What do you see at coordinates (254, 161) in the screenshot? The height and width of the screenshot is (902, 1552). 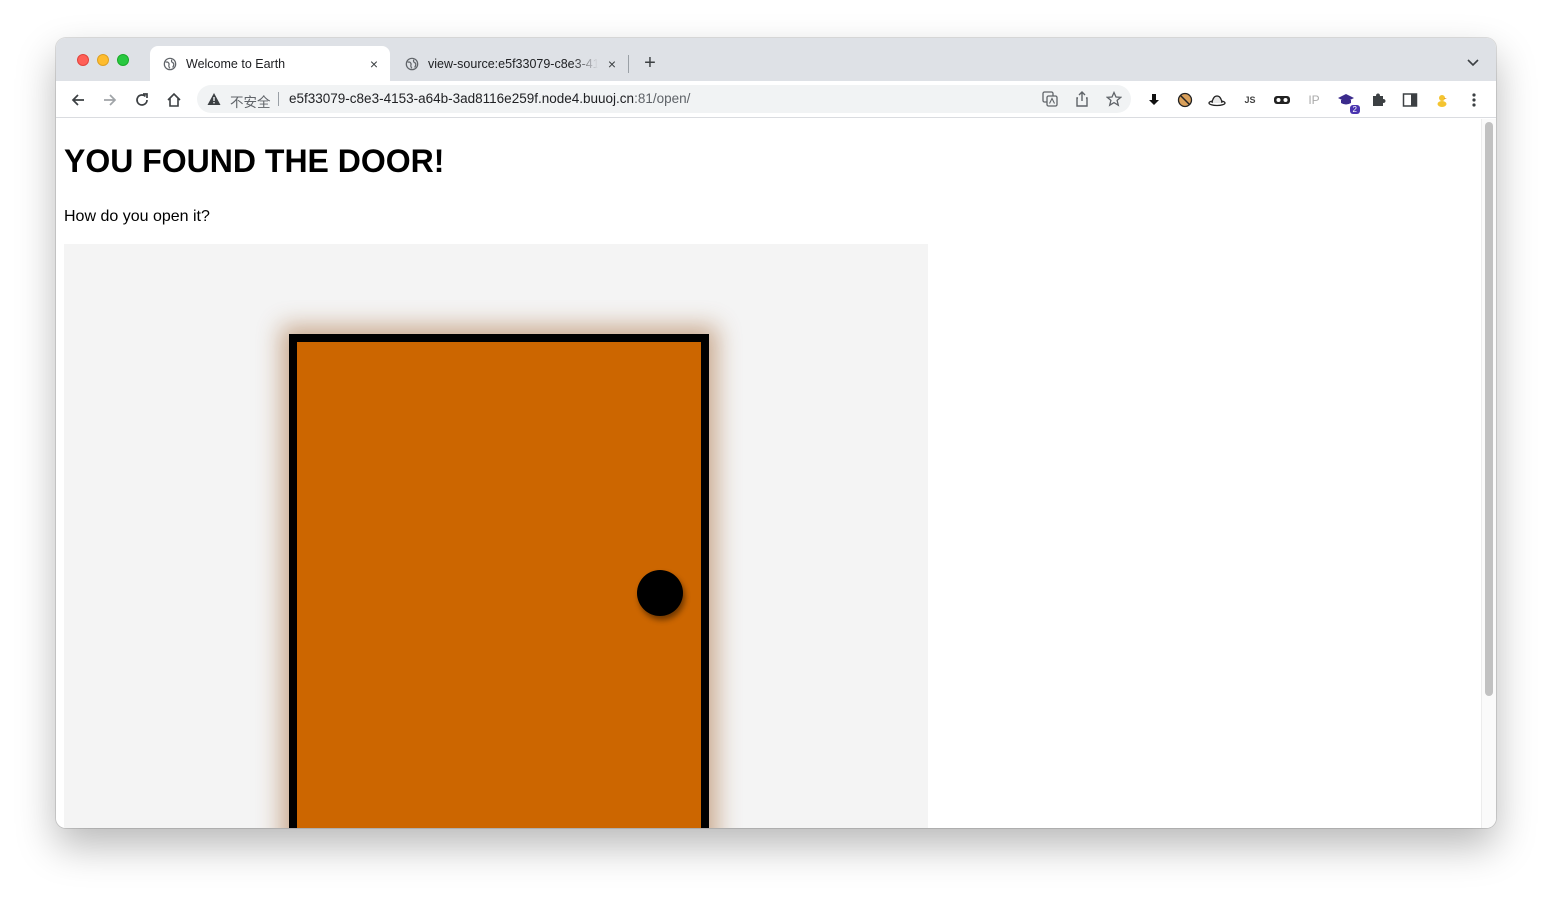 I see `page-heading: YOU FOUND THE DOOR!` at bounding box center [254, 161].